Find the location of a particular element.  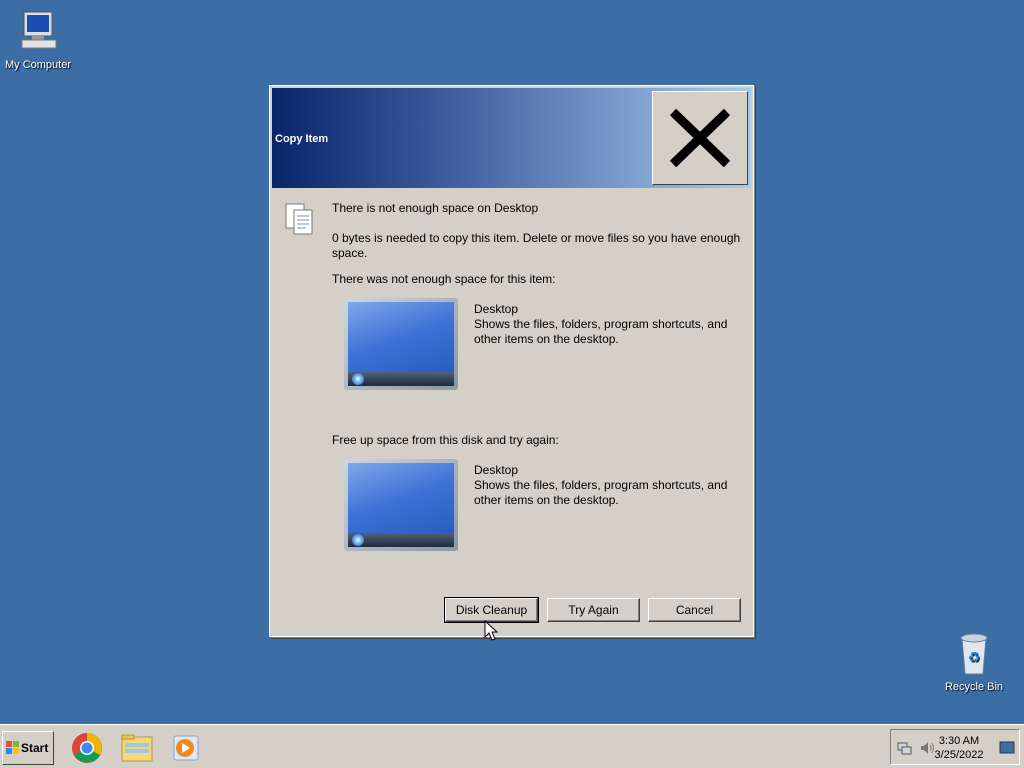

clock-date: 3/25/2022 is located at coordinates (959, 755).